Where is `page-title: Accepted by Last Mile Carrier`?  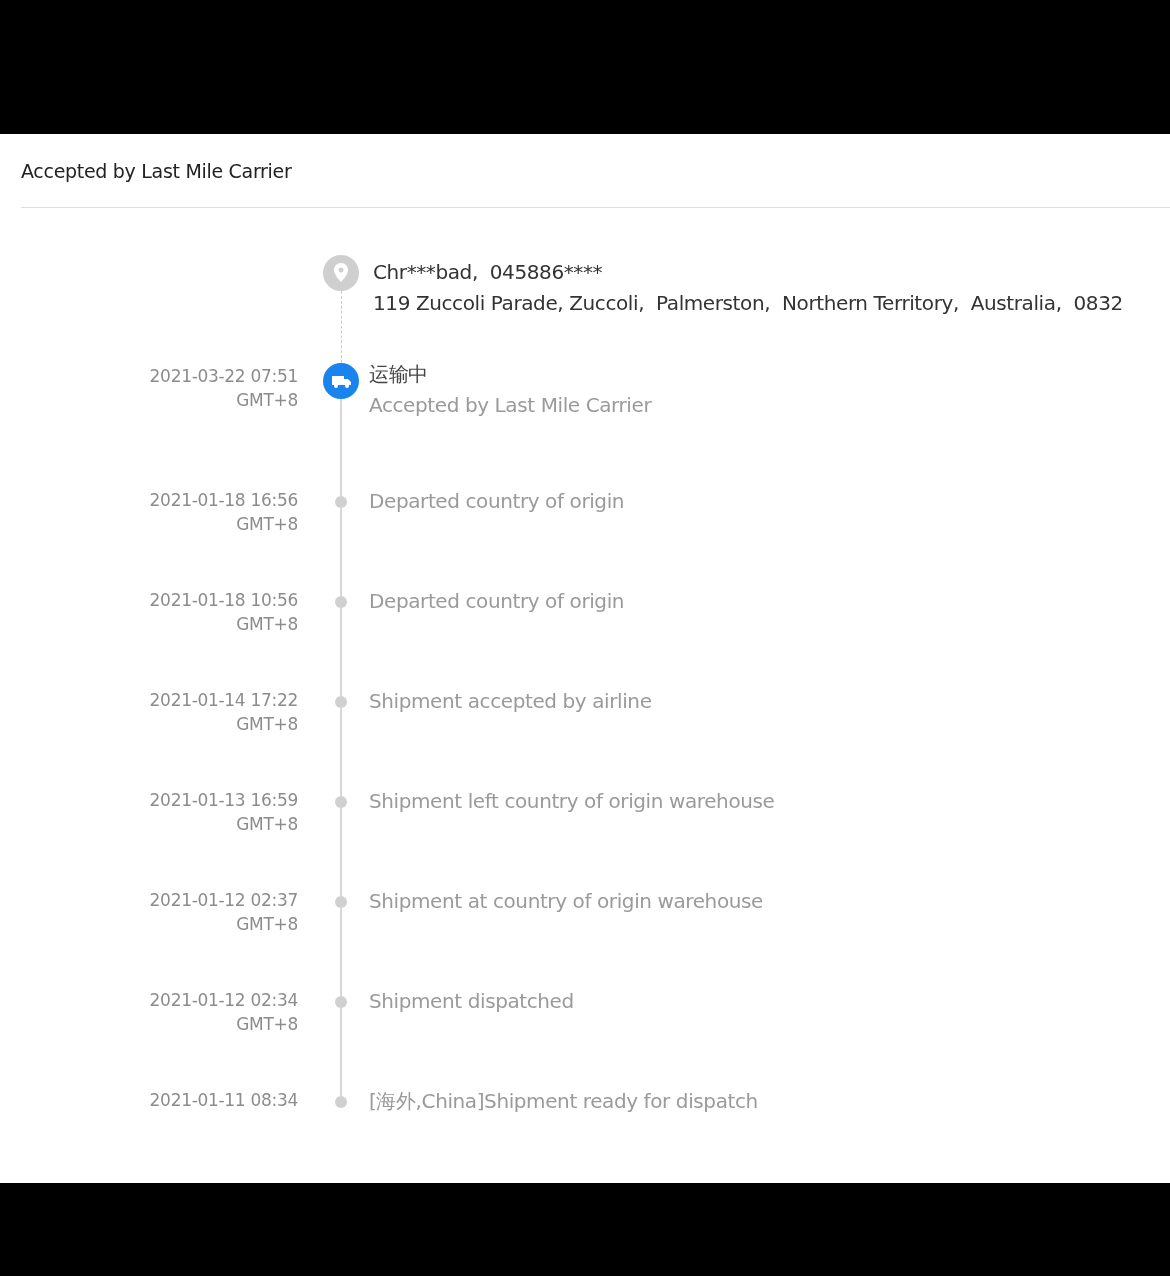
page-title: Accepted by Last Mile Carrier is located at coordinates (156, 170).